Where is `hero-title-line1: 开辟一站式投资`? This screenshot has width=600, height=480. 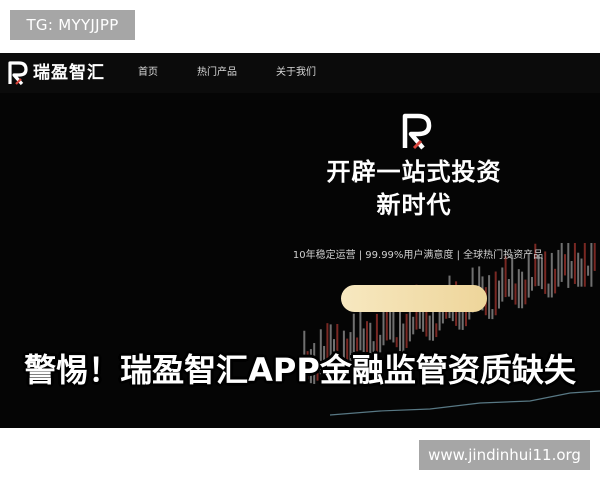 hero-title-line1: 开辟一站式投资 is located at coordinates (414, 172).